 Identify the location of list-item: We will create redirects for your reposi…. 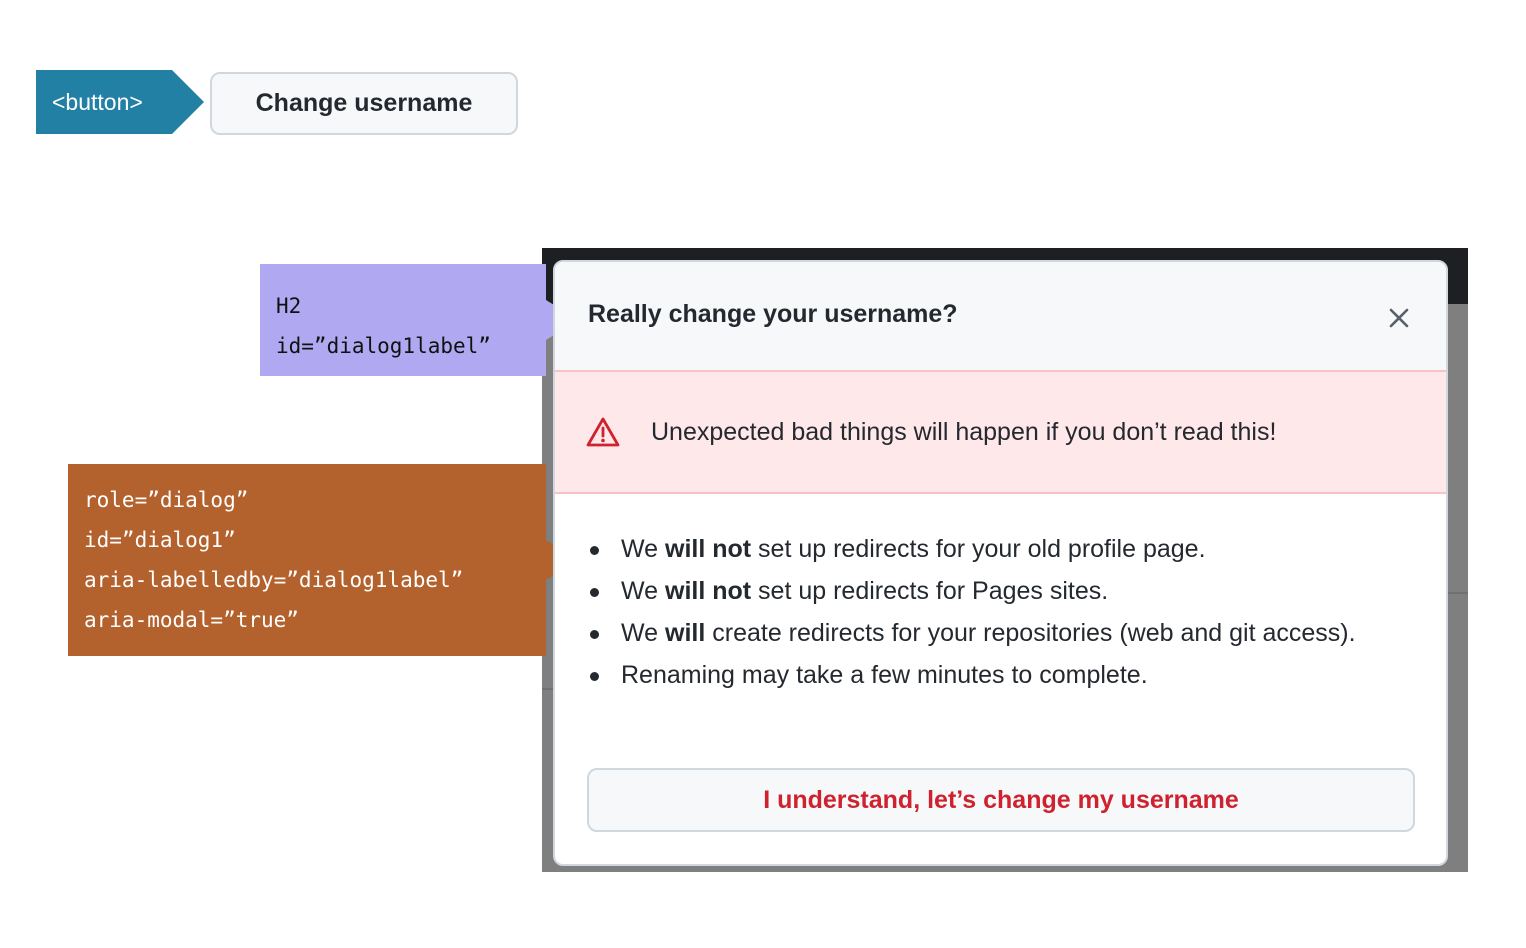
(988, 633).